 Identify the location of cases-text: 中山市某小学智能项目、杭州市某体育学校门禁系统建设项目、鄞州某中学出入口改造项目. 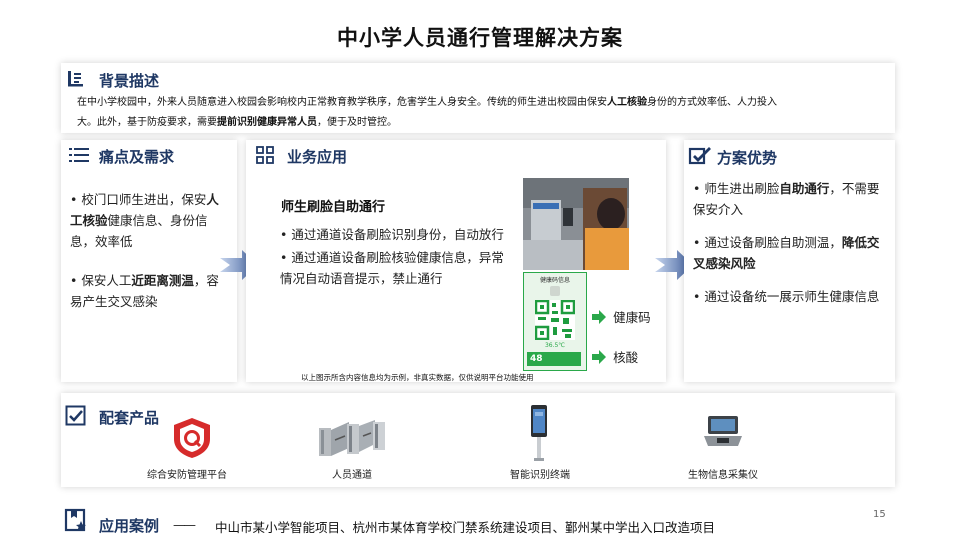
(465, 527).